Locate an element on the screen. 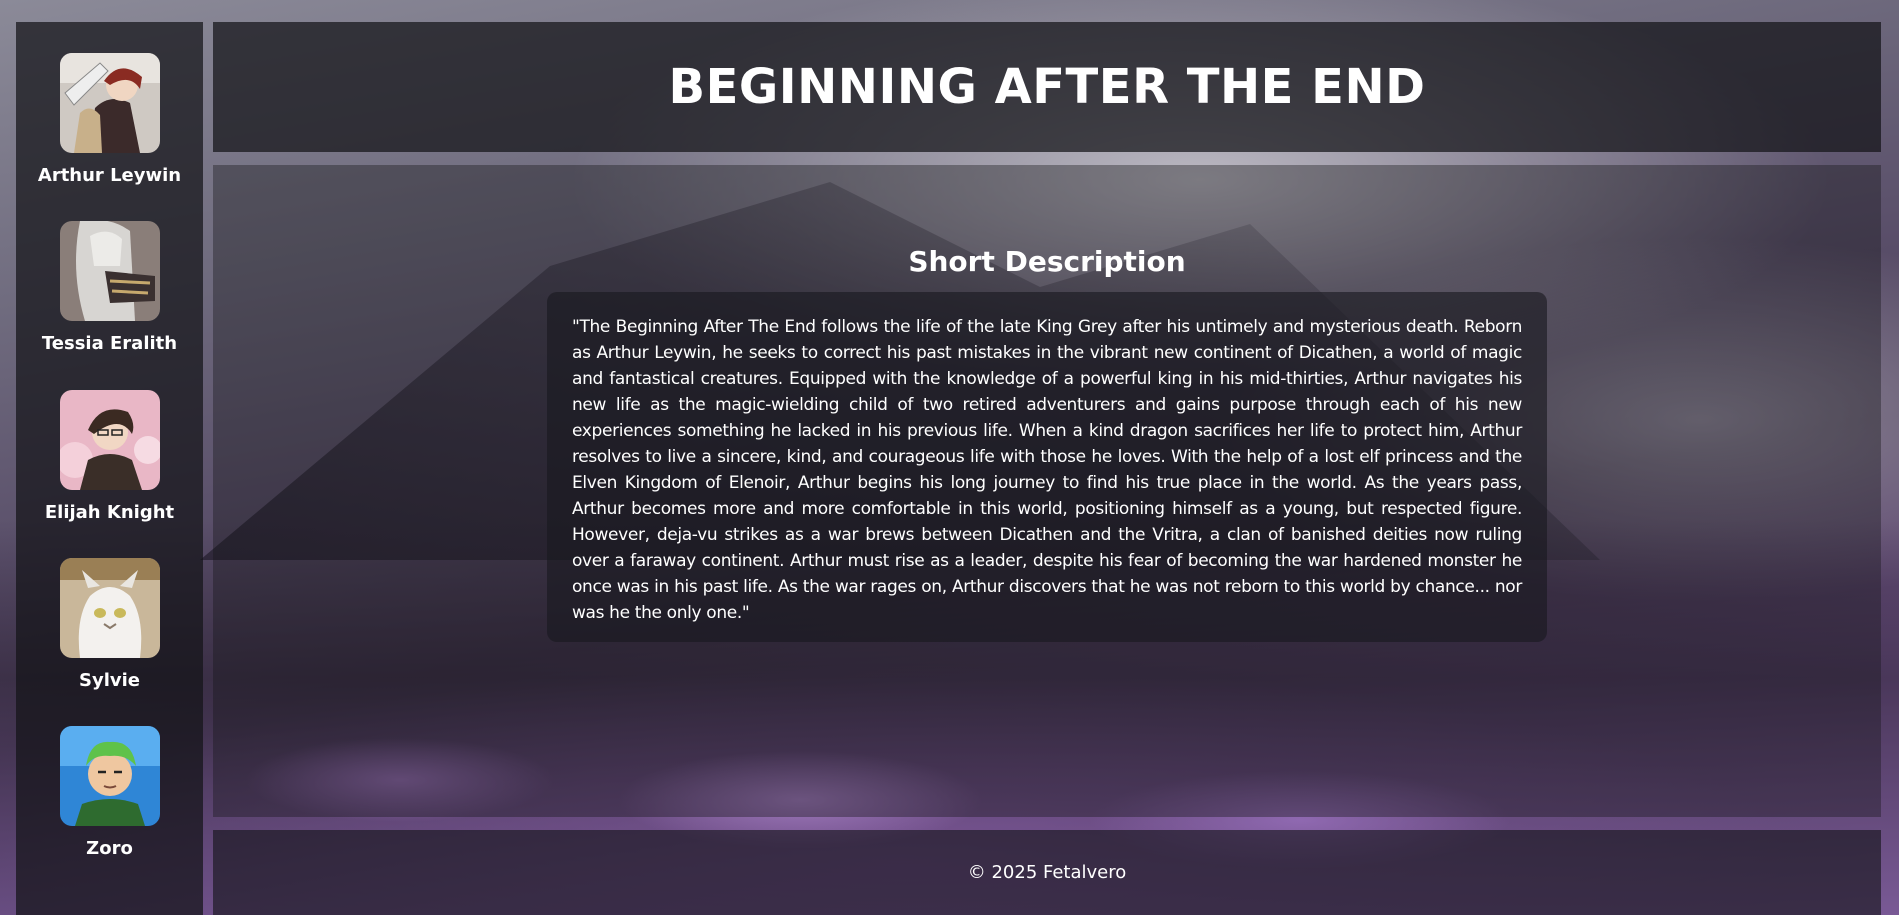 The height and width of the screenshot is (915, 1899). character-name: Tessia Eralith is located at coordinates (109, 343).